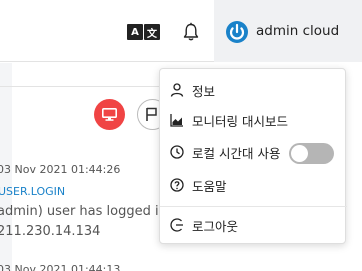 Image resolution: width=362 pixels, height=271 pixels. I want to click on menu-item-monitoring-dashboard: 모니터링 대시보드, so click(253, 120).